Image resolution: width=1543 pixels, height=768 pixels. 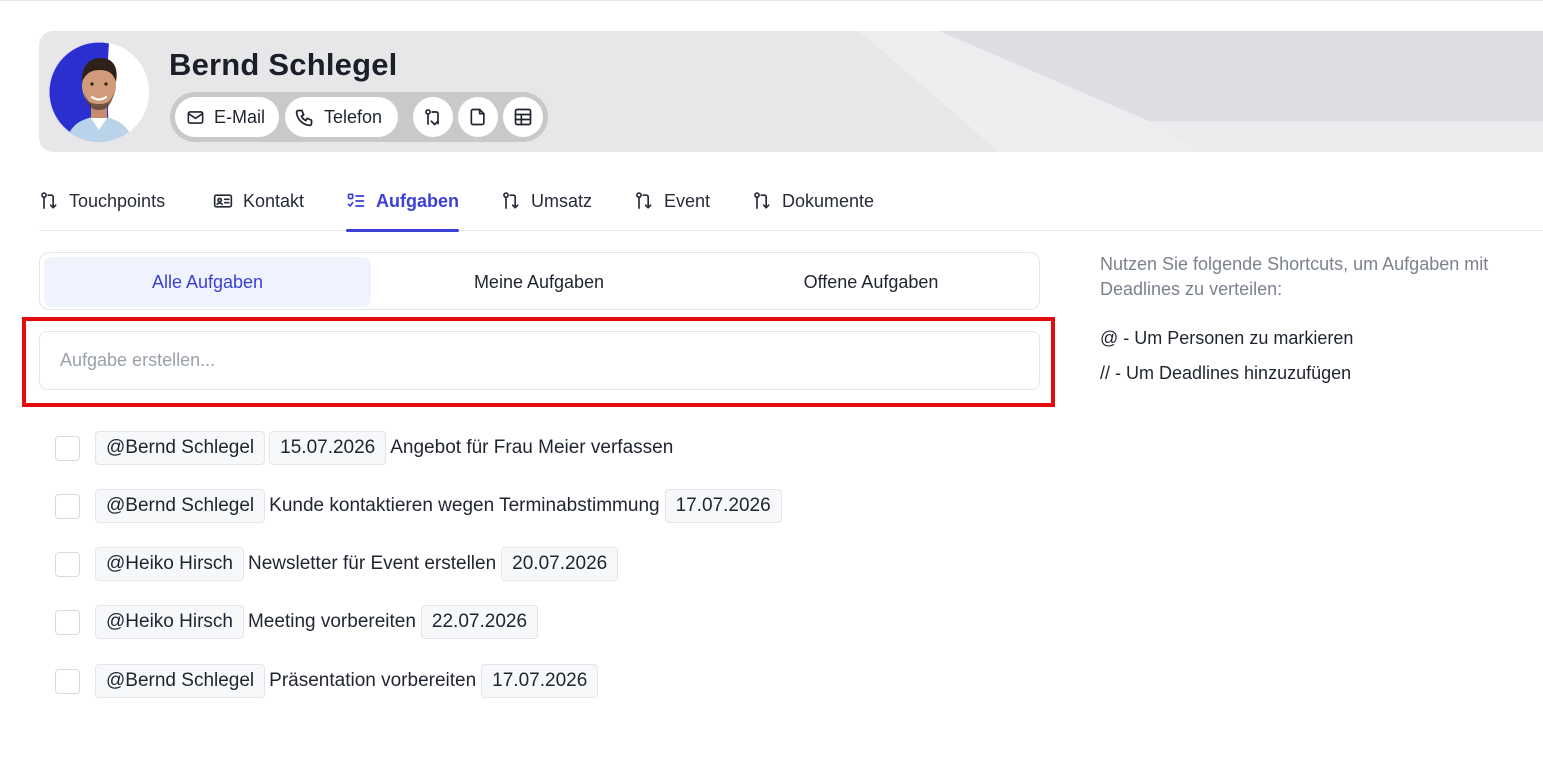 What do you see at coordinates (117, 200) in the screenshot?
I see `tab-label: Touchpoints` at bounding box center [117, 200].